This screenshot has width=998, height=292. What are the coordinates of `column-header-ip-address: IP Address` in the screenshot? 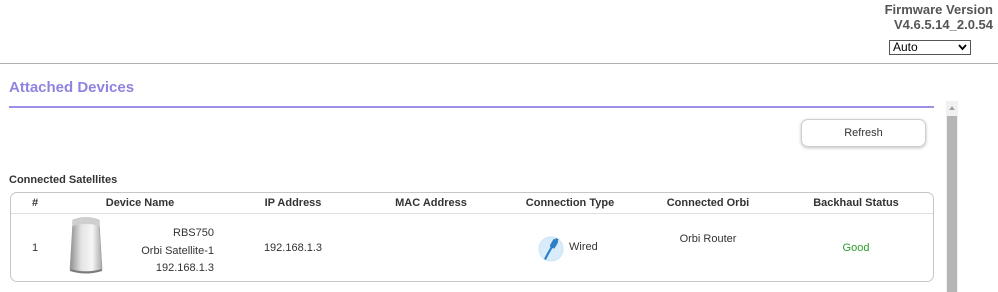 It's located at (293, 203).